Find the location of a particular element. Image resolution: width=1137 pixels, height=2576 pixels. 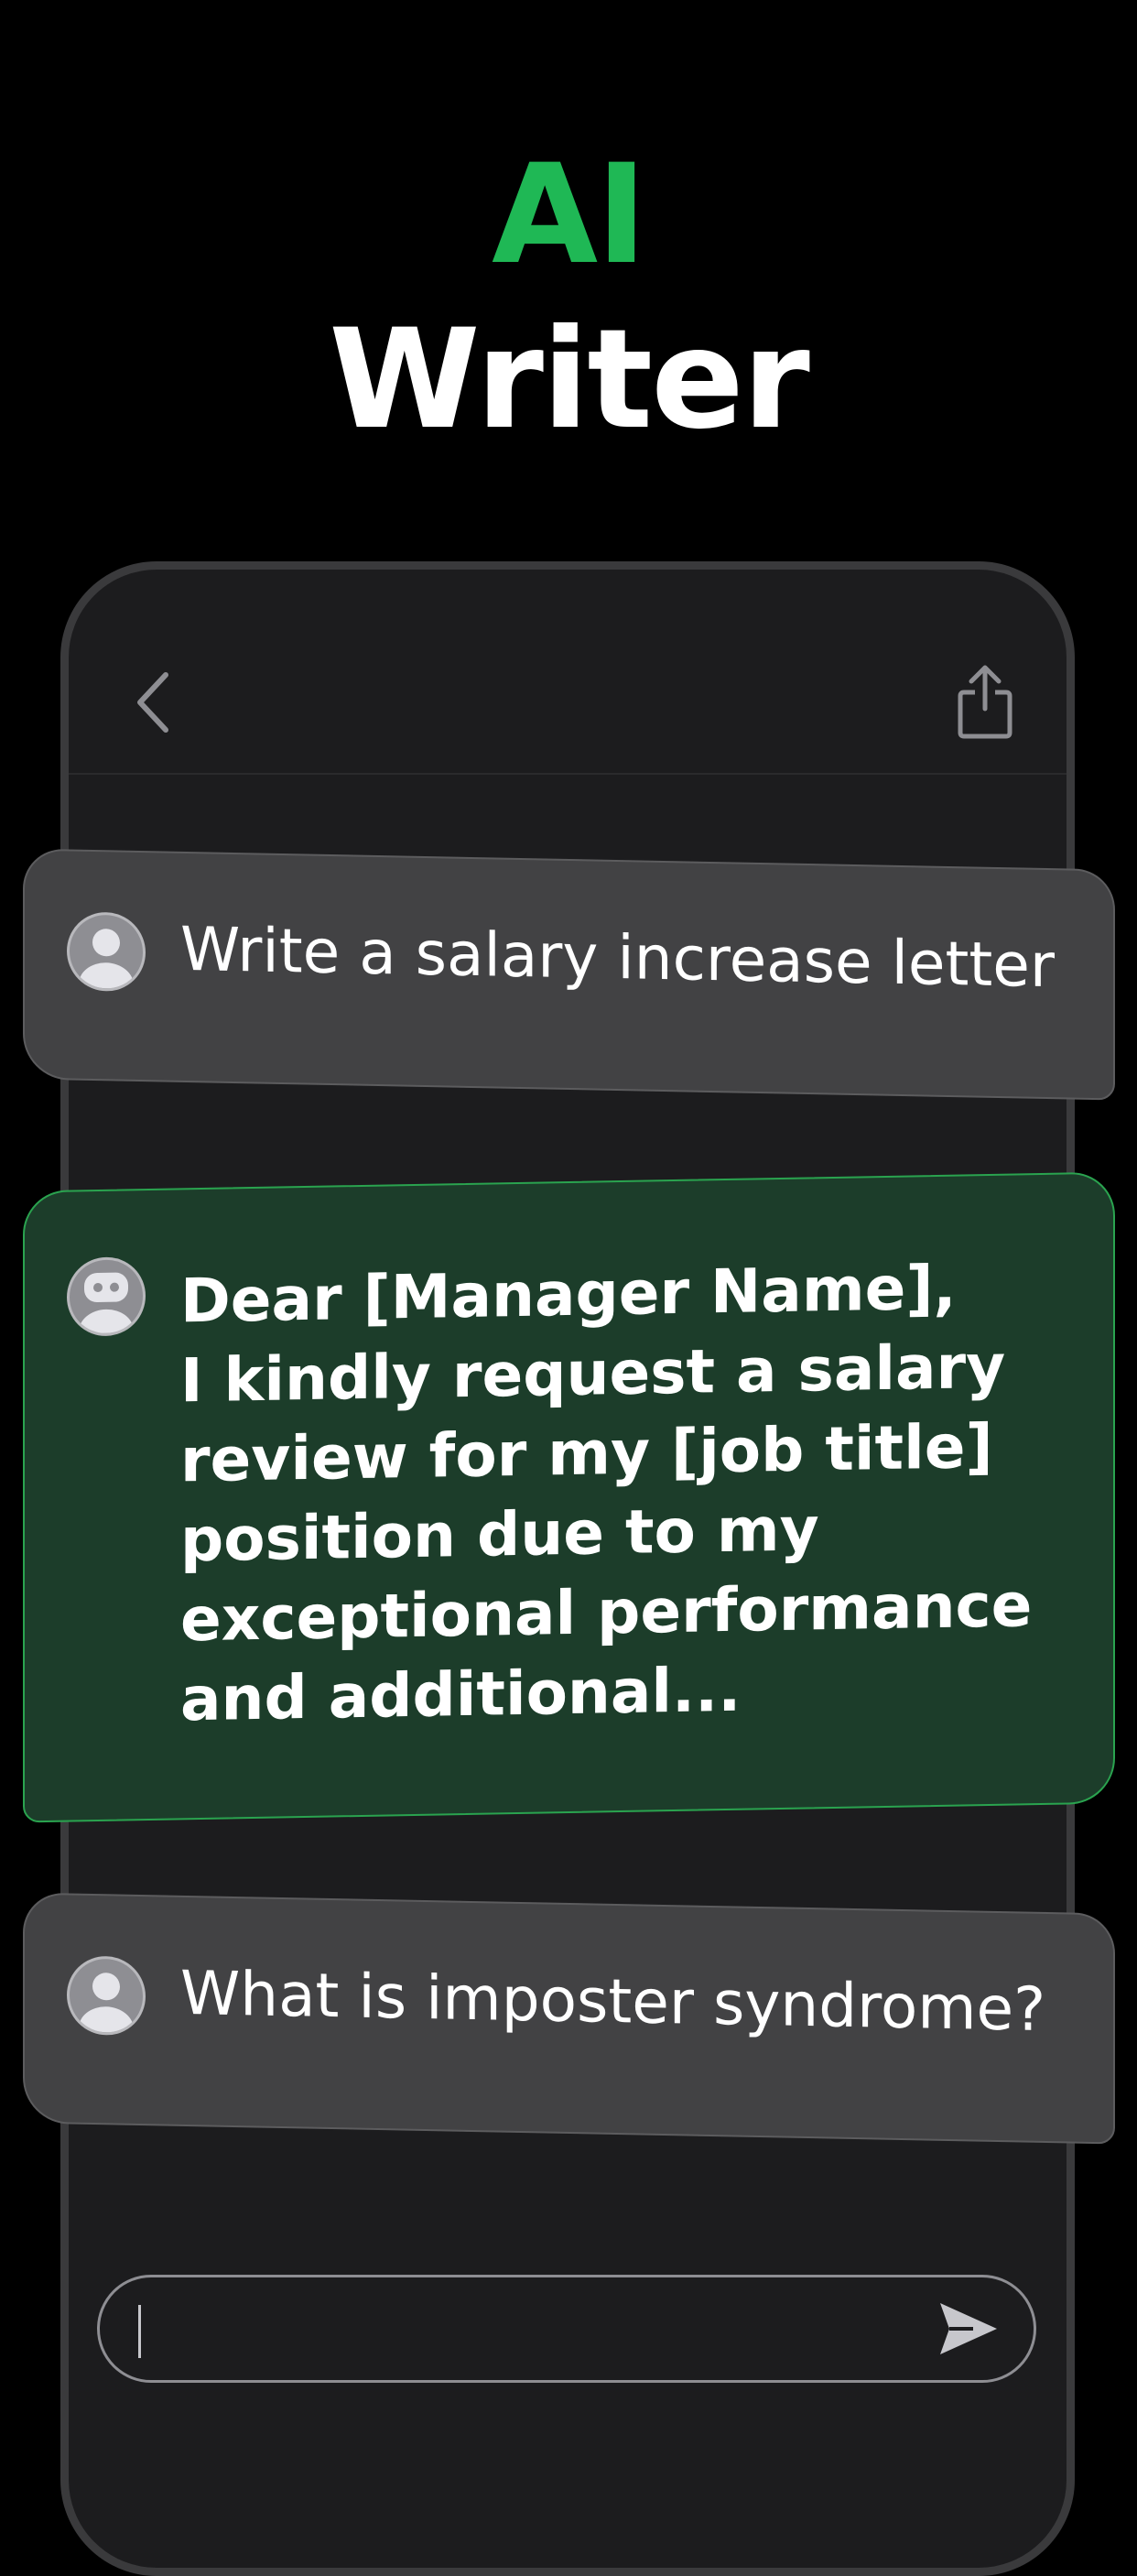

robot-avatar-icon is located at coordinates (107, 1296).